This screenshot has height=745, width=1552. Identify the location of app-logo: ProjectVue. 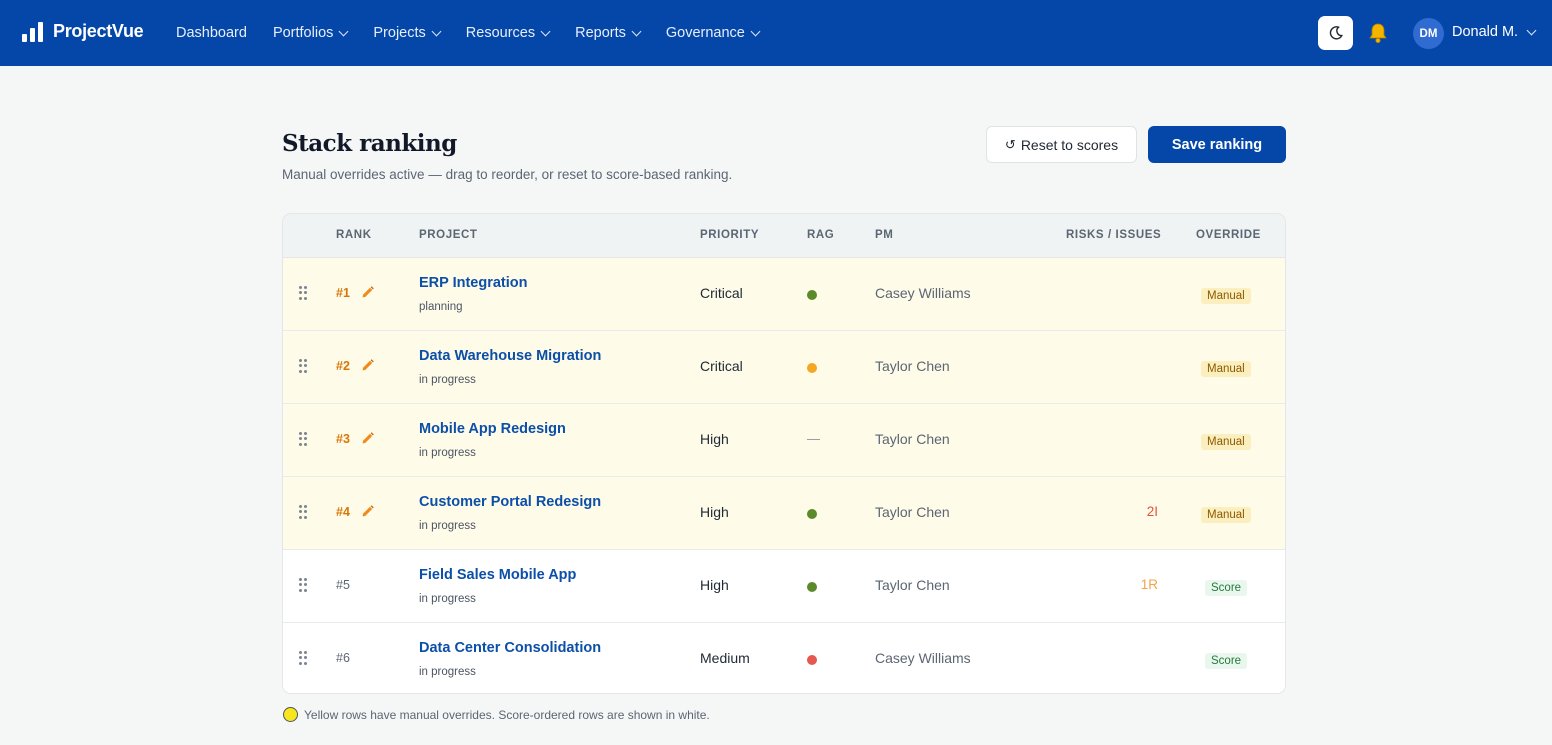
(83, 31).